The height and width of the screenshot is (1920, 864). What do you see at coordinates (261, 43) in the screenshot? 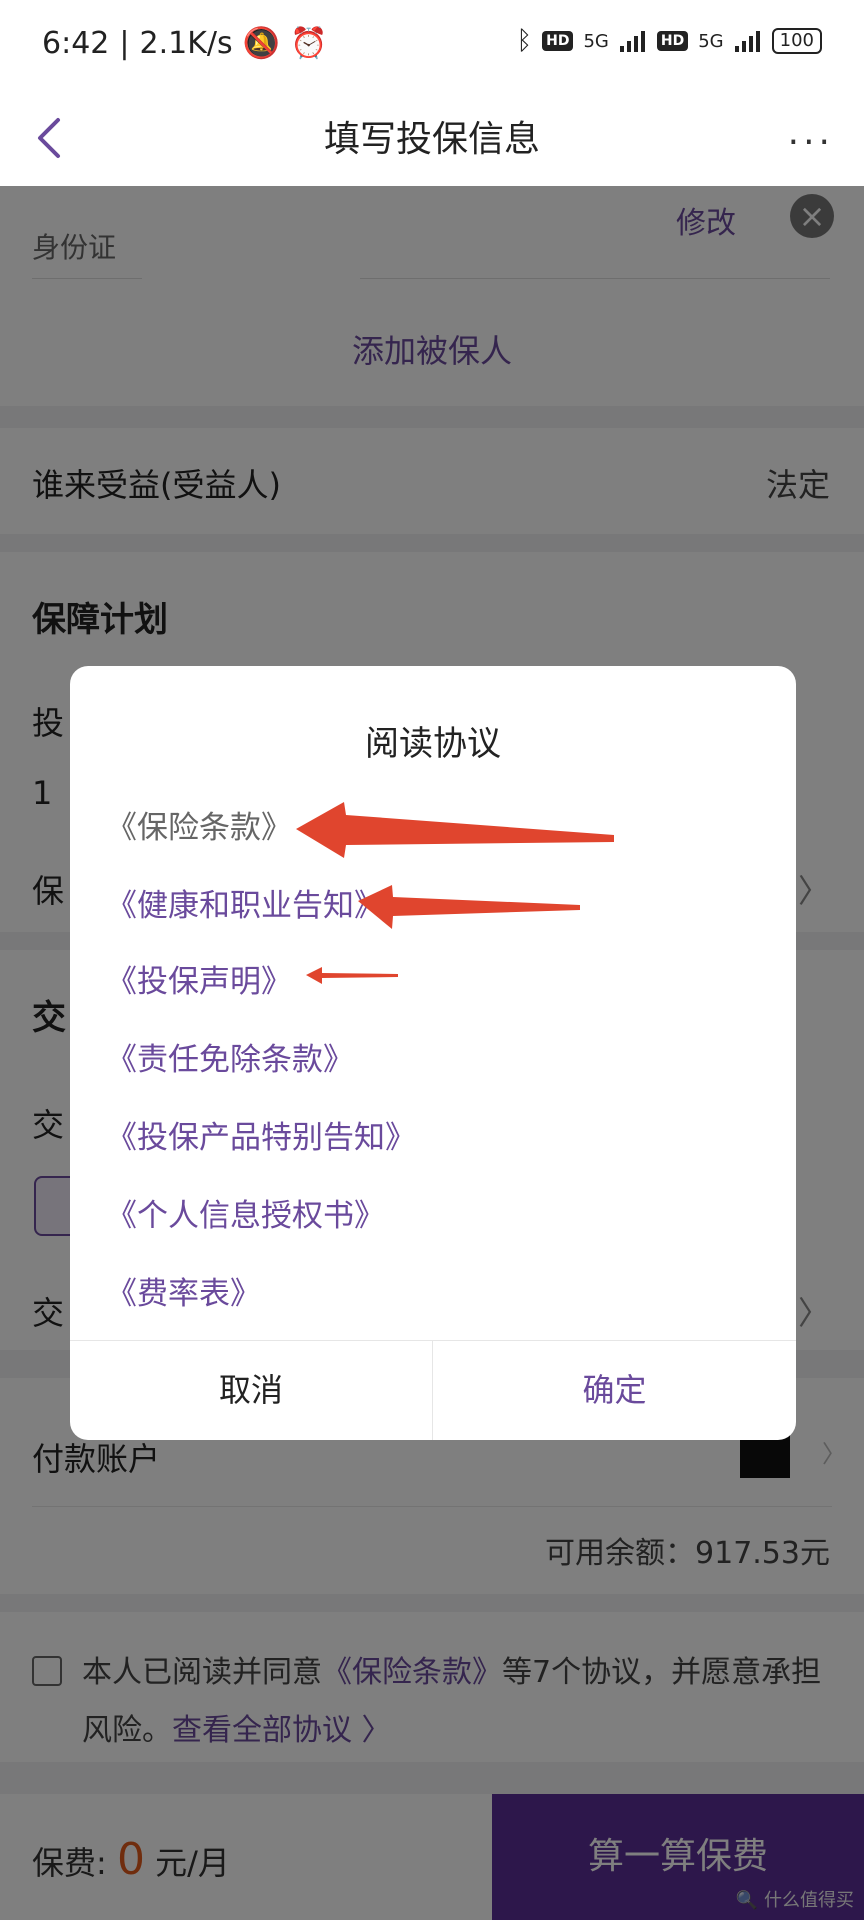
I see `bell-muted-icon: 🔕` at bounding box center [261, 43].